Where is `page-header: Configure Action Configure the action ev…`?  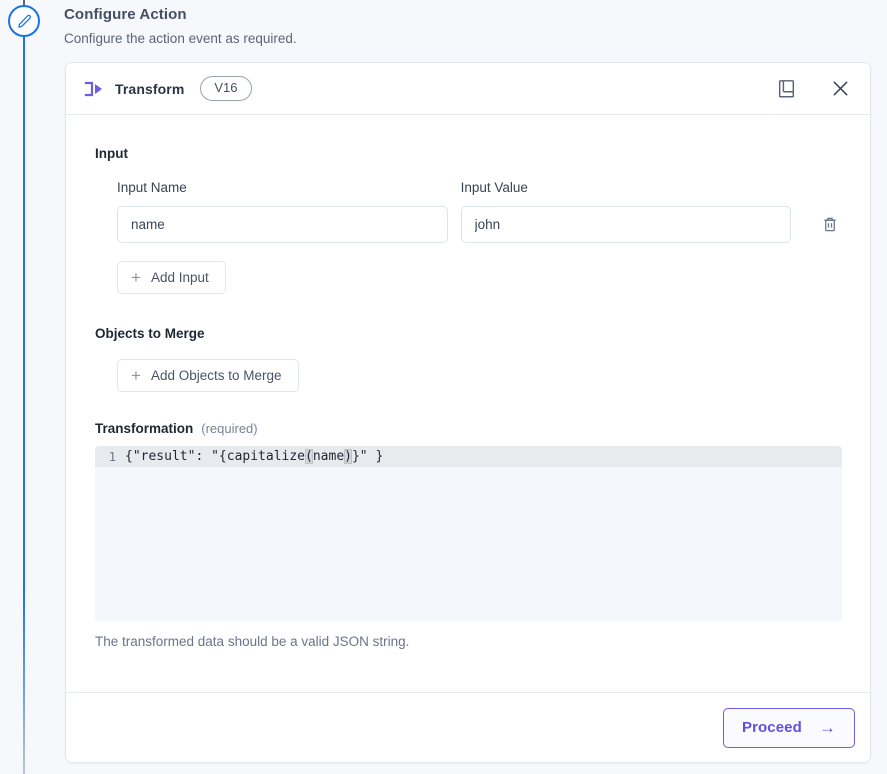
page-header: Configure Action Configure the action ev… is located at coordinates (364, 26).